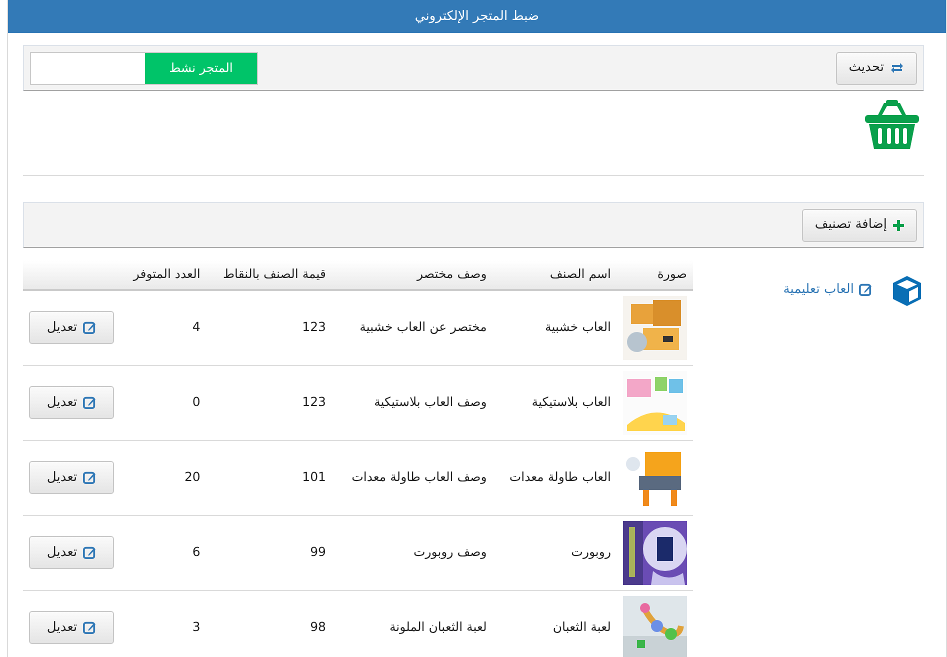 This screenshot has width=947, height=657. I want to click on item-points: 98, so click(269, 623).